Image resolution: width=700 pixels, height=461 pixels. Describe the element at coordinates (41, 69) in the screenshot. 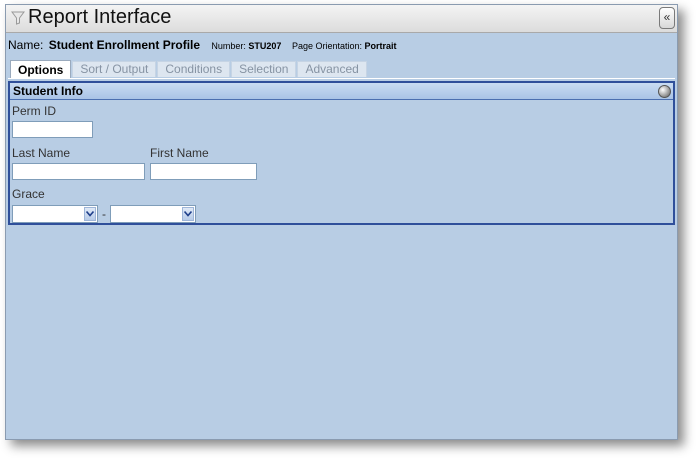

I see `tab-options: Options` at that location.